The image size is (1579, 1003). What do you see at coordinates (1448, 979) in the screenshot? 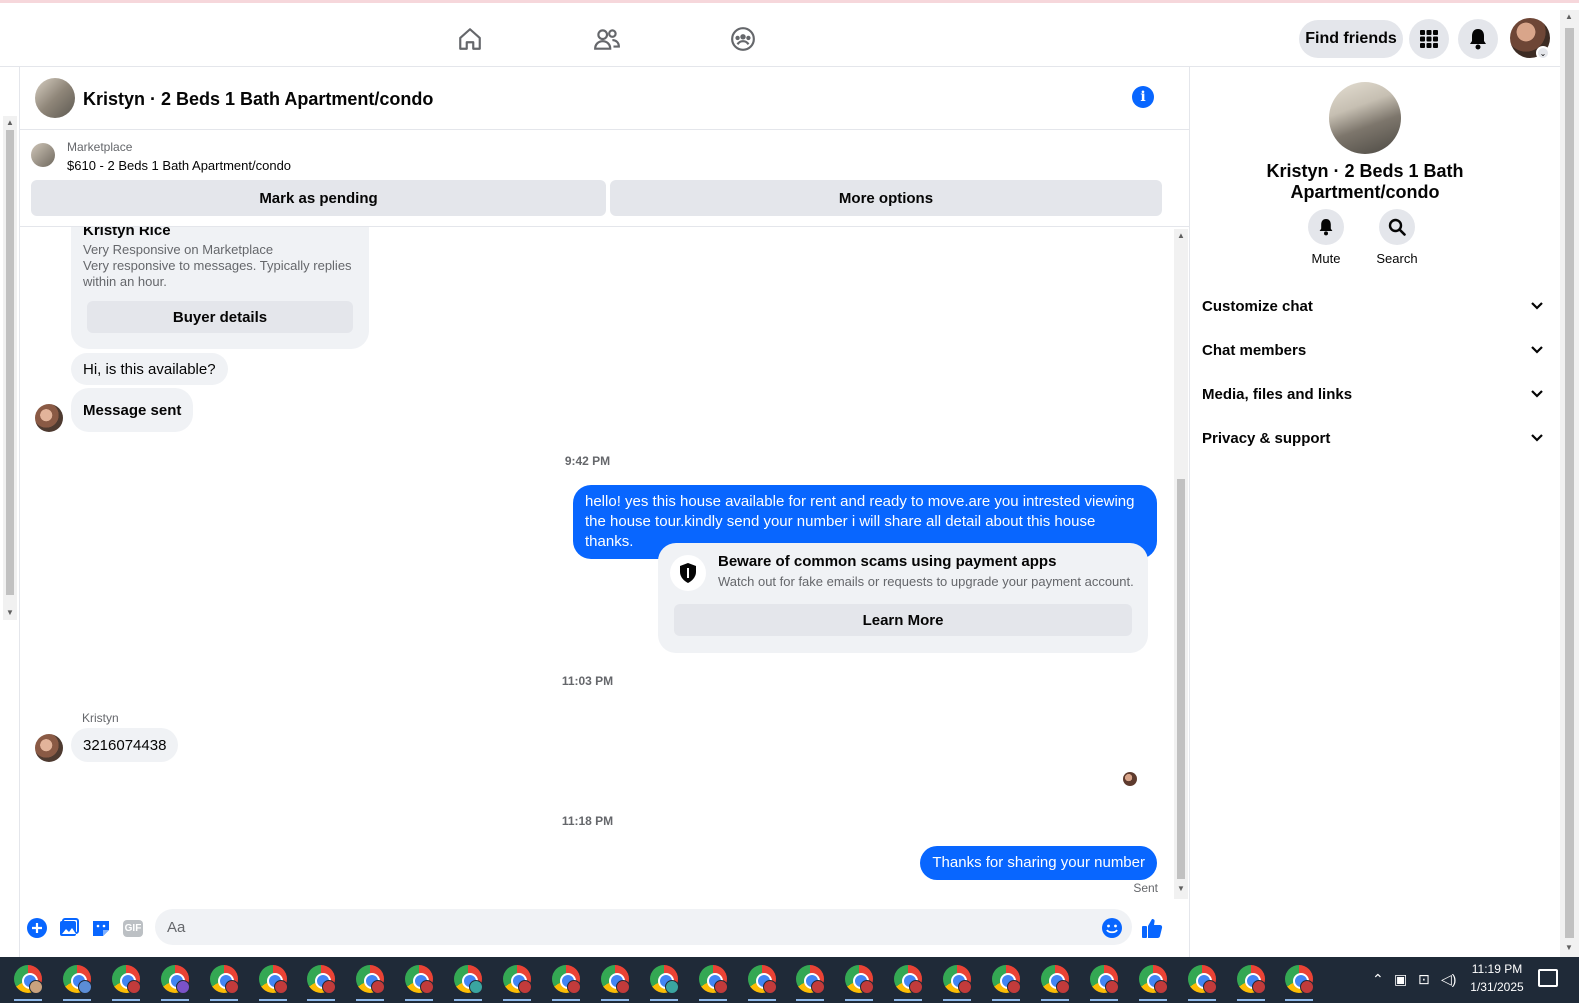
I see `volume-icon: ◁)` at bounding box center [1448, 979].